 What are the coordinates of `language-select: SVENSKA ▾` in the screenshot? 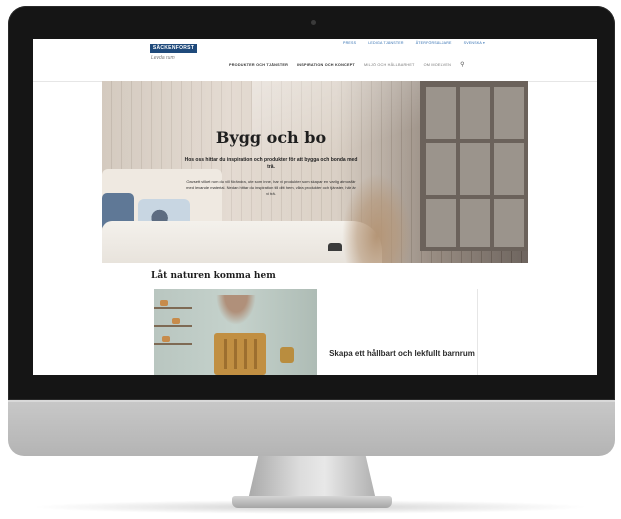 It's located at (474, 43).